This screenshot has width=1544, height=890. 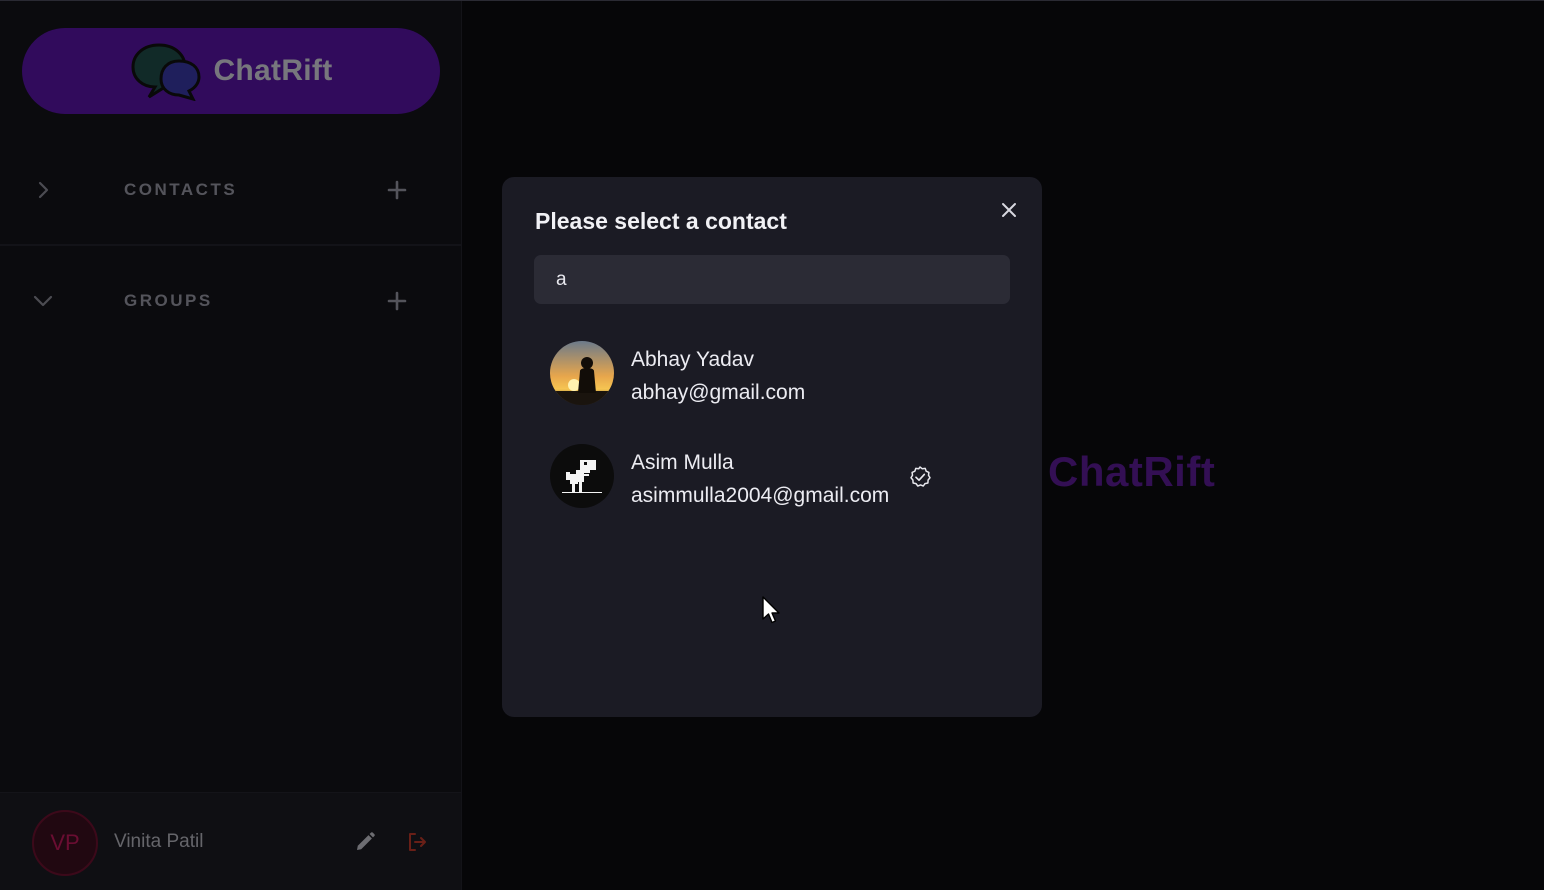 What do you see at coordinates (692, 359) in the screenshot?
I see `contact-name: Abhay Yadav` at bounding box center [692, 359].